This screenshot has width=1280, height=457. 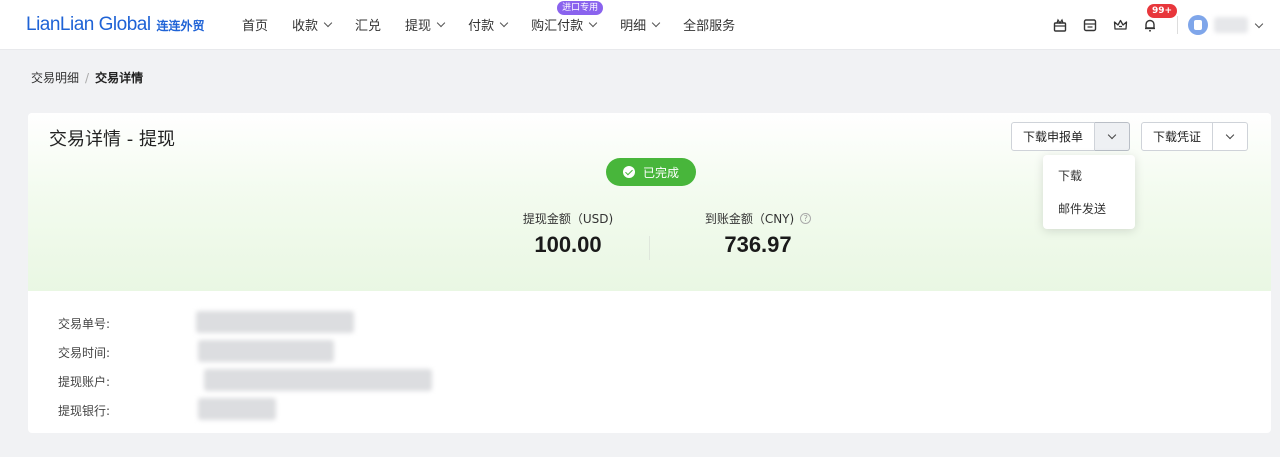 What do you see at coordinates (628, 172) in the screenshot?
I see `check-circle-icon` at bounding box center [628, 172].